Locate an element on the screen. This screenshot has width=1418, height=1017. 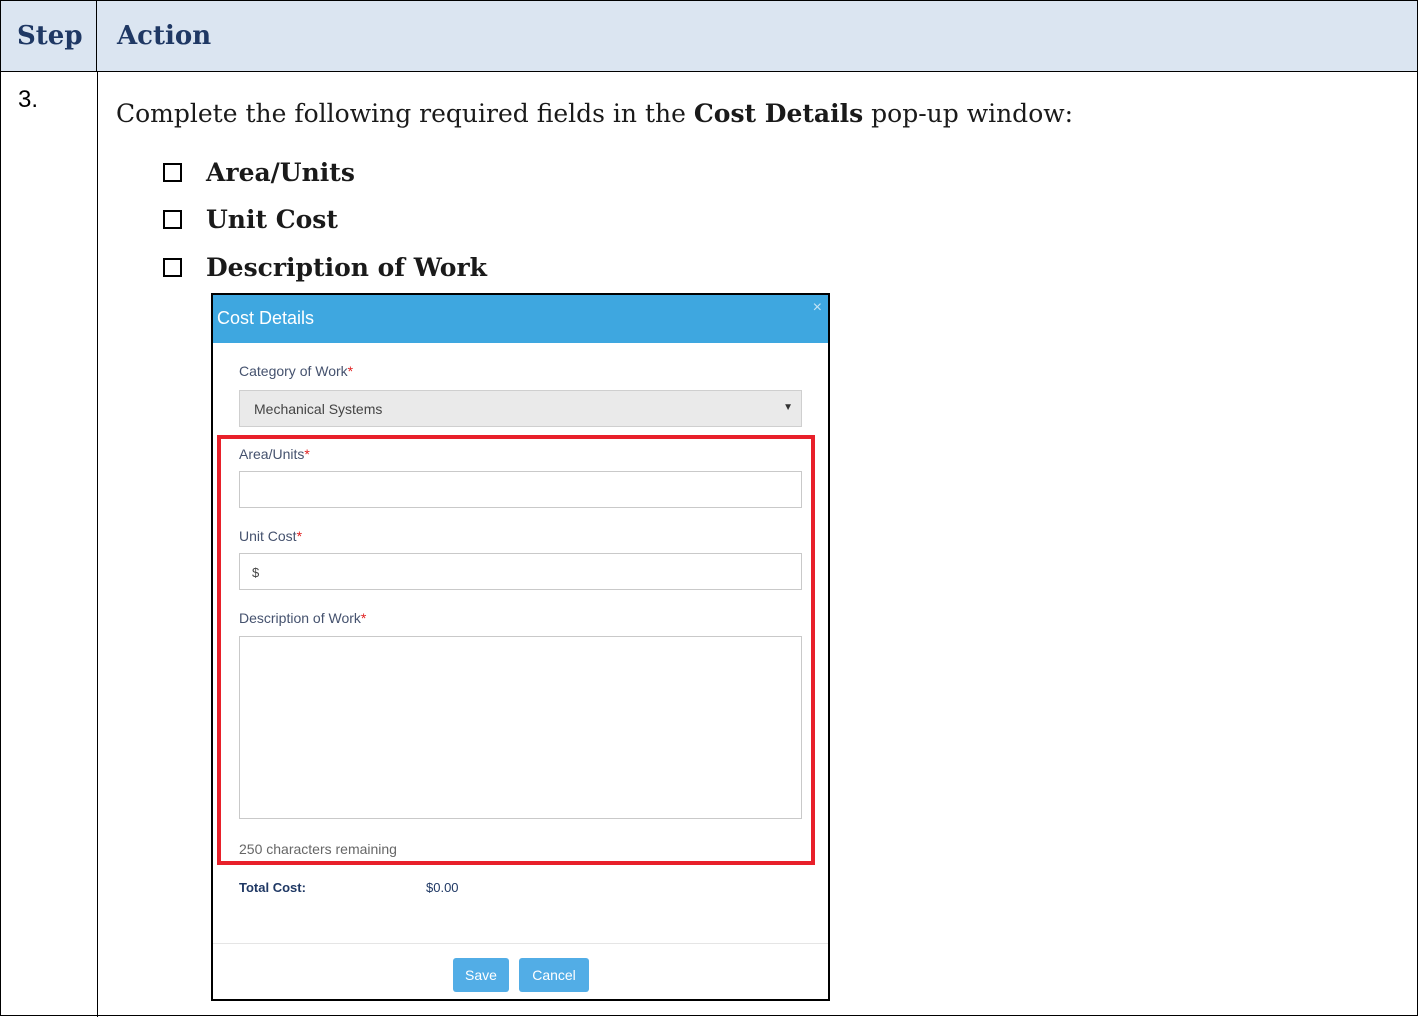
instruction-bold-text: Cost Details is located at coordinates (778, 113).